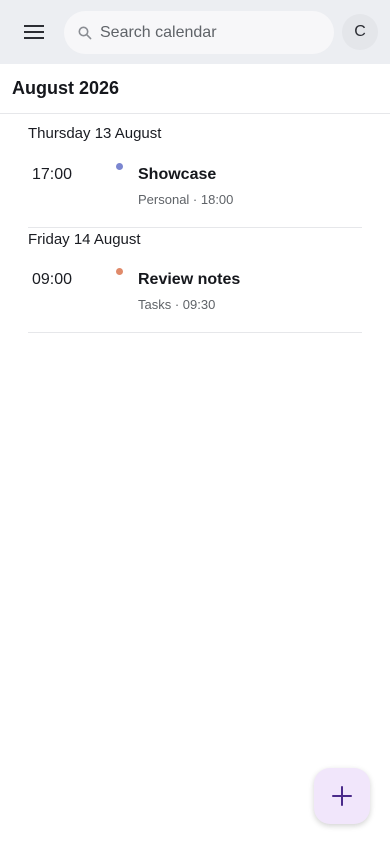 Image resolution: width=390 pixels, height=844 pixels. What do you see at coordinates (95, 133) in the screenshot?
I see `day-header: Thursday 13 August` at bounding box center [95, 133].